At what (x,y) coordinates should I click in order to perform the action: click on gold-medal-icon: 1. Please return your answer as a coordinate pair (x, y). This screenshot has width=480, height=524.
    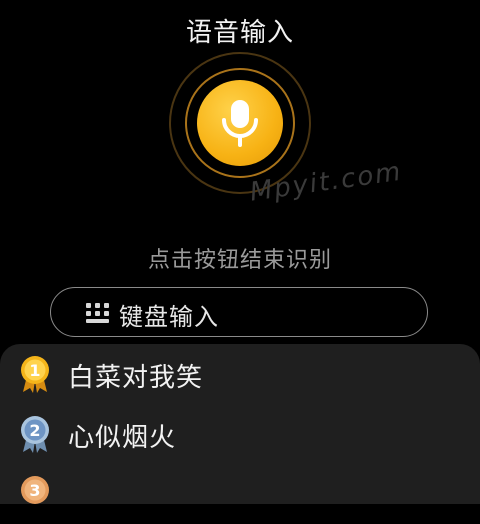
    Looking at the image, I should click on (35, 374).